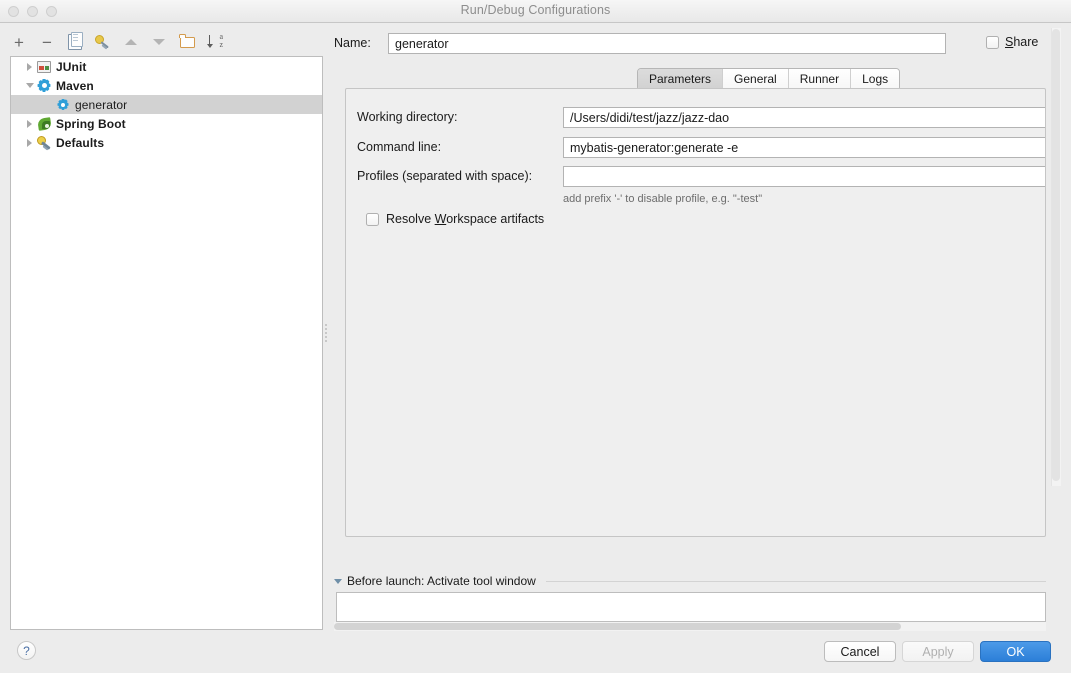 The width and height of the screenshot is (1071, 673). What do you see at coordinates (667, 43) in the screenshot?
I see `name-input: generator` at bounding box center [667, 43].